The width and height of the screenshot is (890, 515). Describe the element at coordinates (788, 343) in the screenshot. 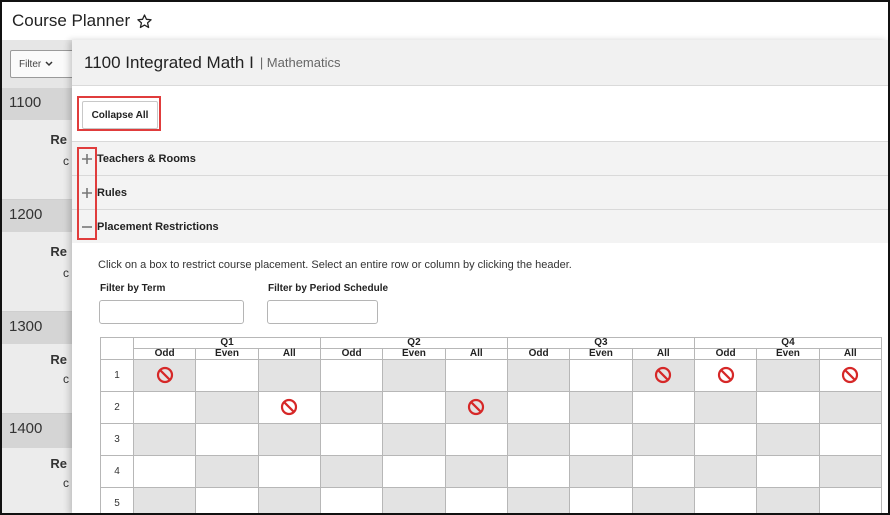

I see `term-header: Q4` at that location.